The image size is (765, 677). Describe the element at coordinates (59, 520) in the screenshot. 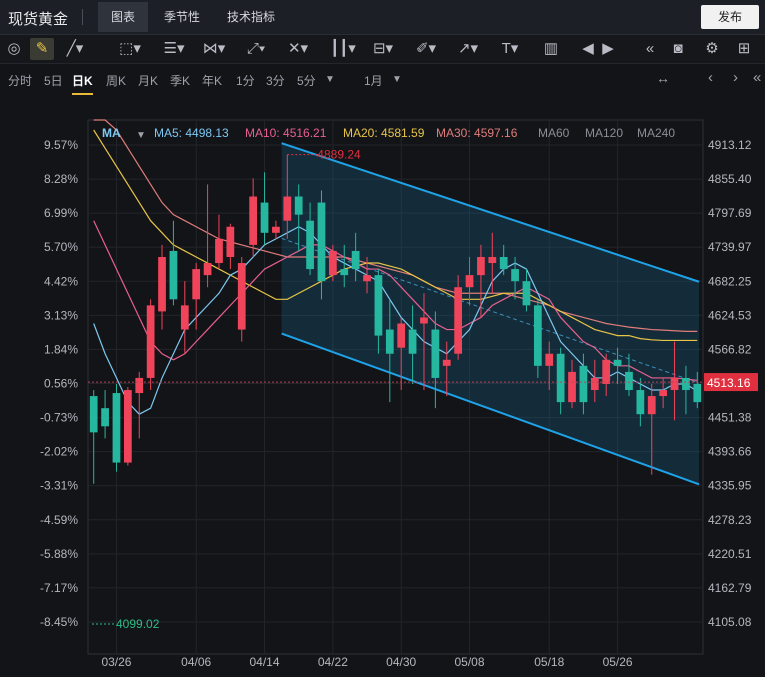

I see `y-left-tick-label: -4.59%` at that location.